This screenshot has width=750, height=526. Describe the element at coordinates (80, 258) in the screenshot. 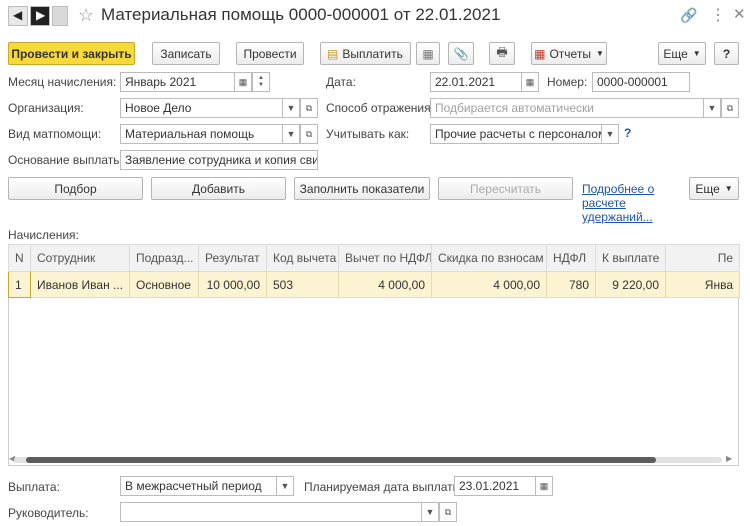

I see `col-header-employee: Сотрудник` at that location.